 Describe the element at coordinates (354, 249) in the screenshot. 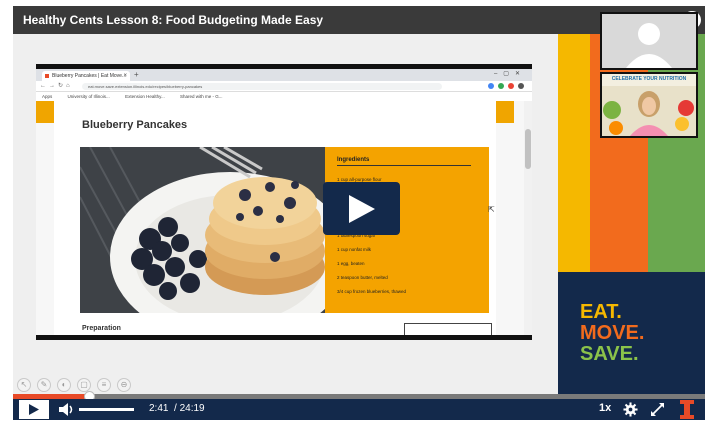

I see `ingredient-item: 1 cup nonfat milk` at that location.